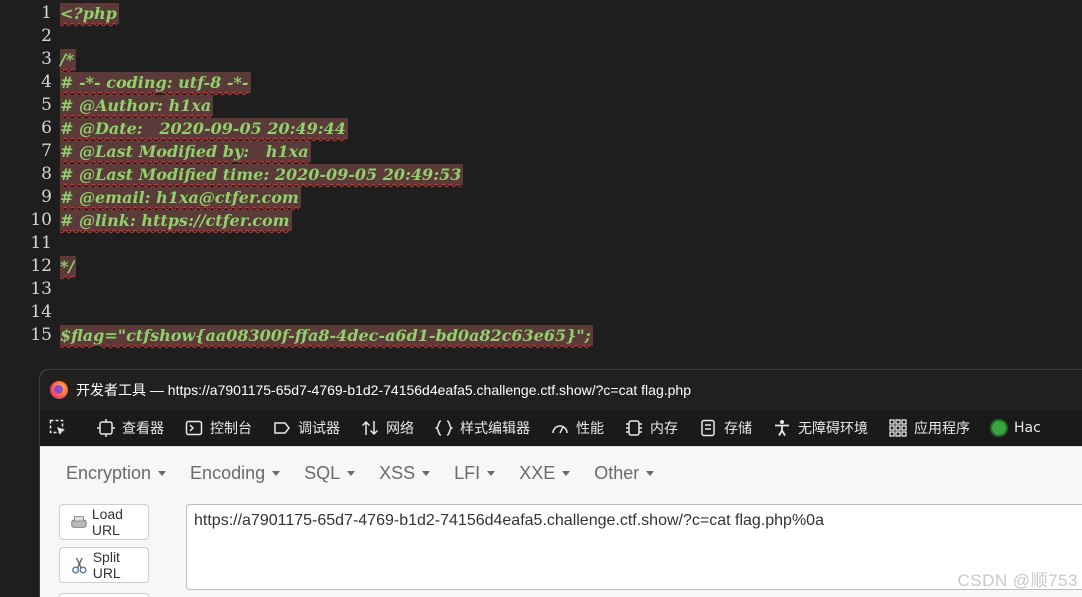  I want to click on tab-memory: 内存, so click(651, 428).